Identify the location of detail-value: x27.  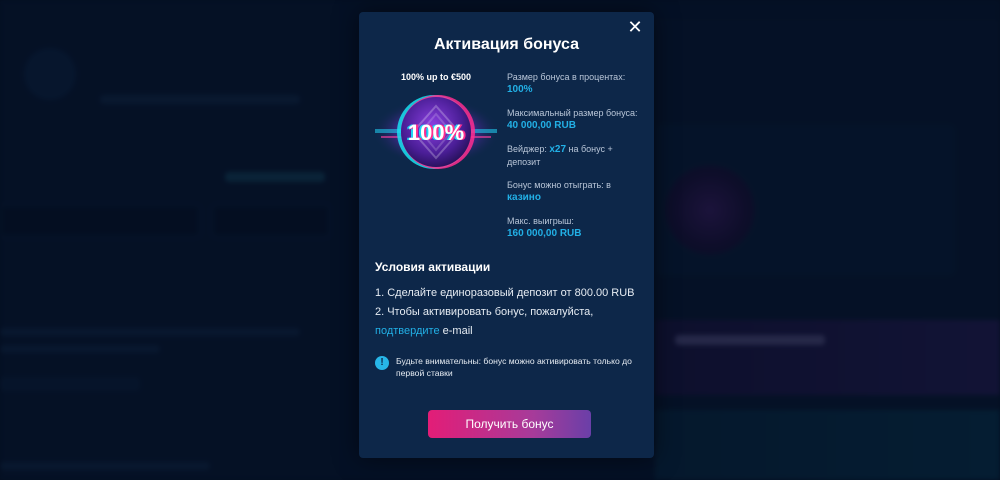
(558, 149).